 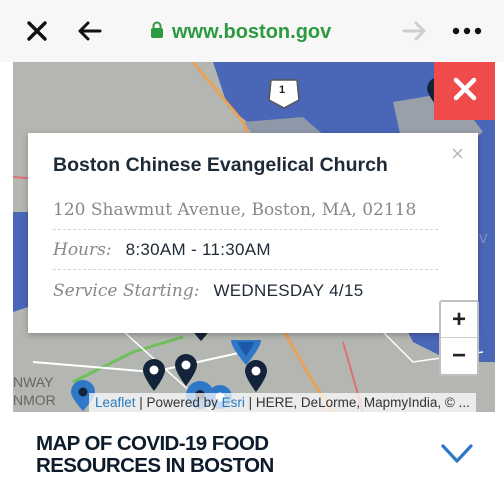 I want to click on hours-value: 8:30AM - 11:30AM, so click(x=198, y=249).